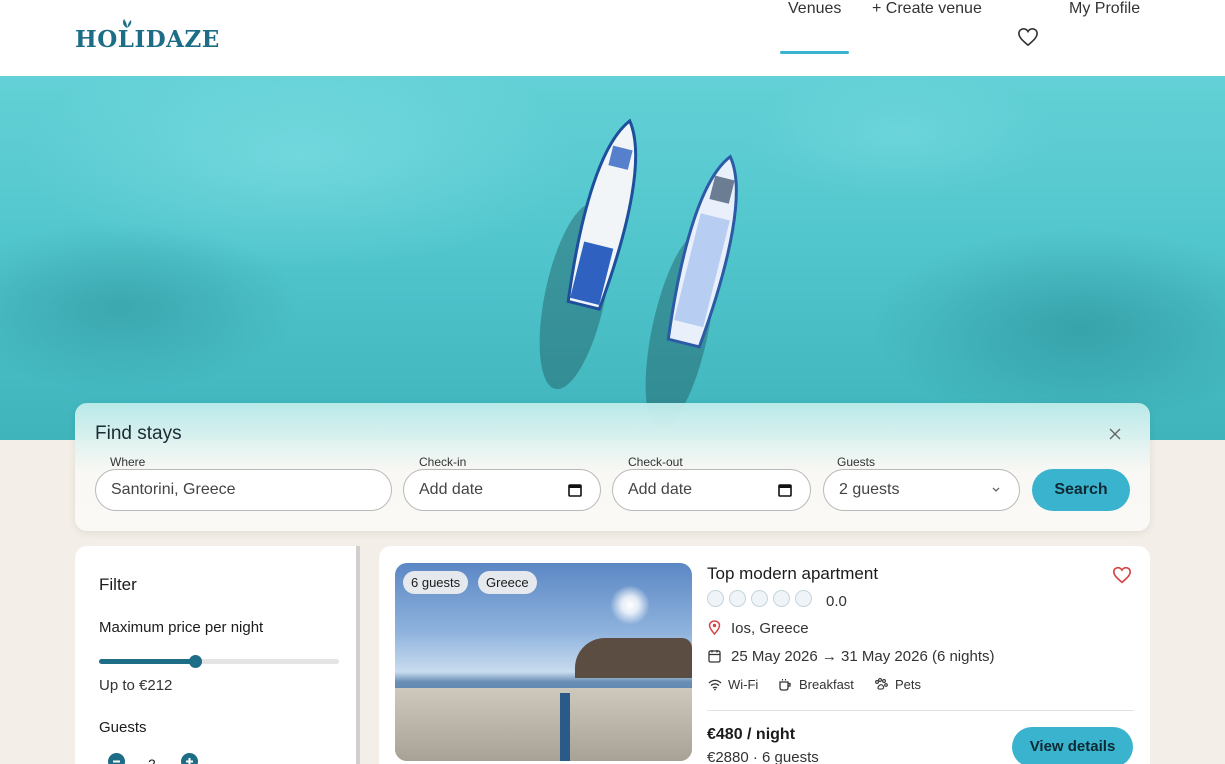  Describe the element at coordinates (921, 490) in the screenshot. I see `guests-select: 2 guests` at that location.